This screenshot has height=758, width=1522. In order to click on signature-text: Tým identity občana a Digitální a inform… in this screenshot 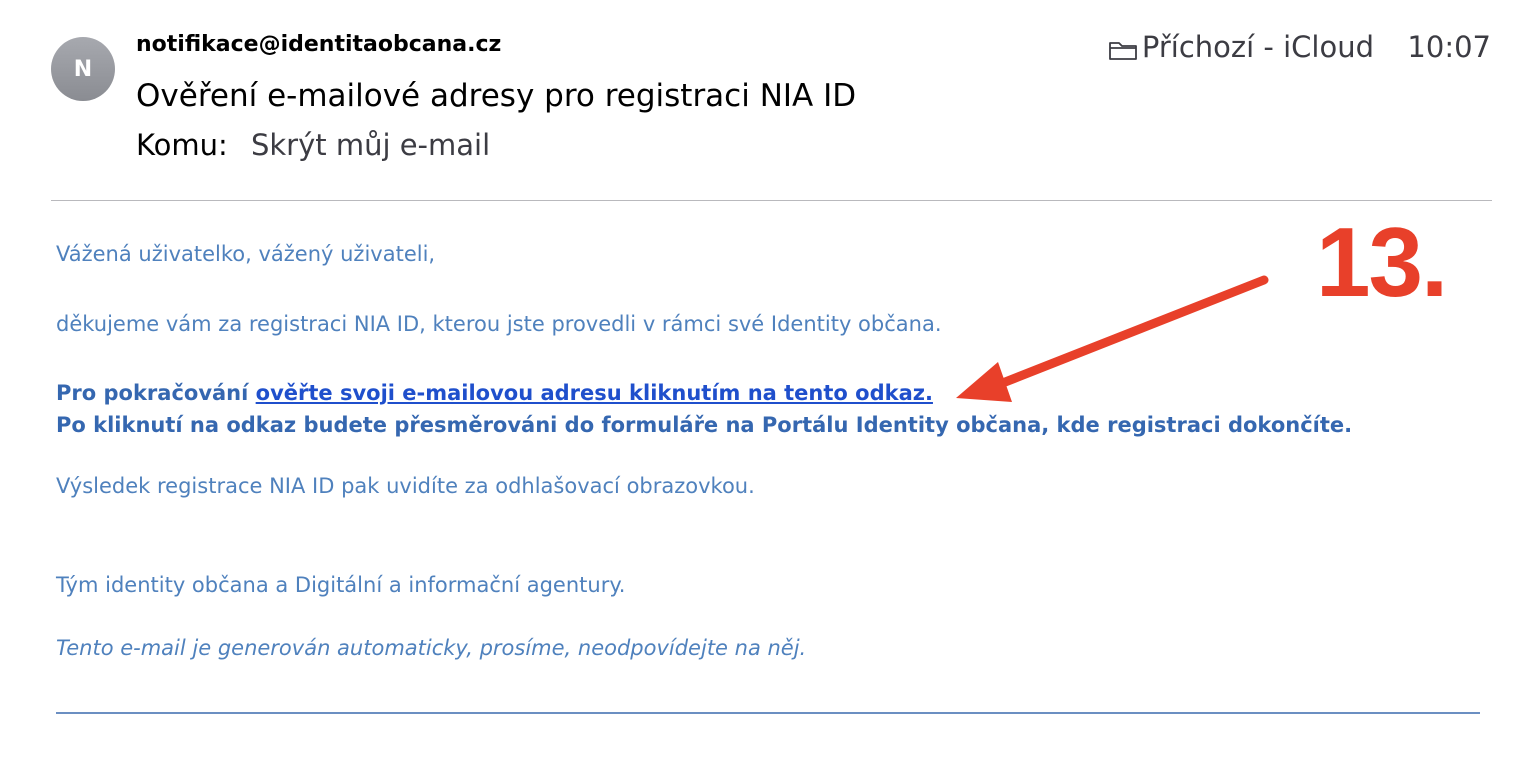, I will do `click(341, 585)`.